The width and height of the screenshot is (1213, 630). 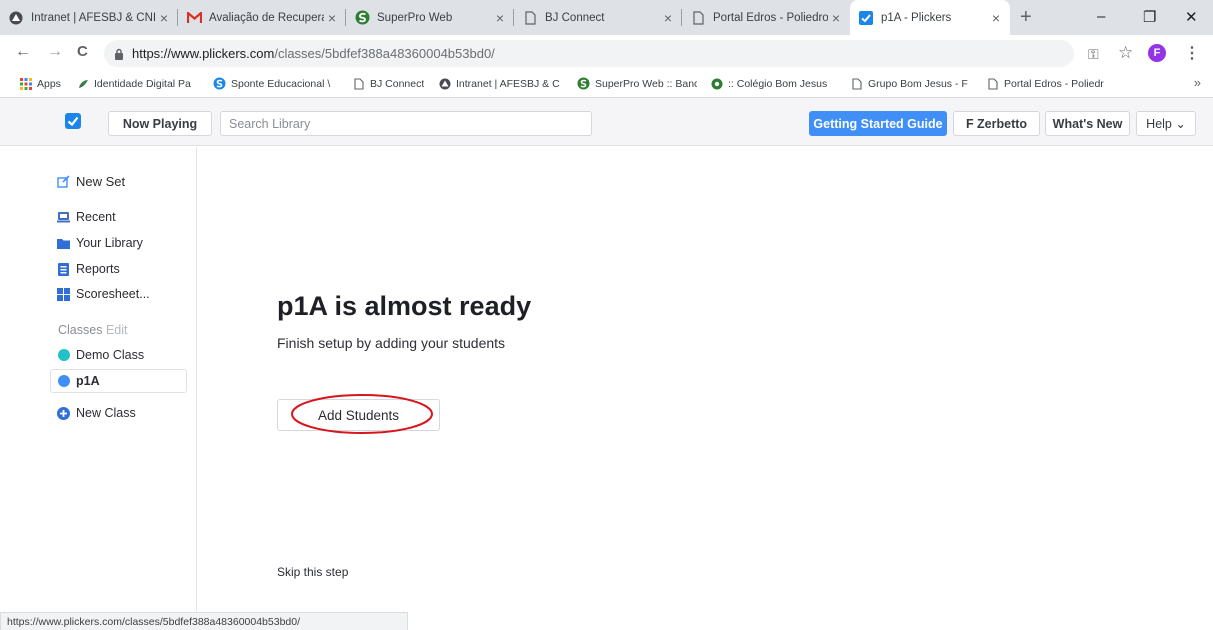 I want to click on tab-p1a-plickers: p1A - Plickers ×, so click(x=930, y=17).